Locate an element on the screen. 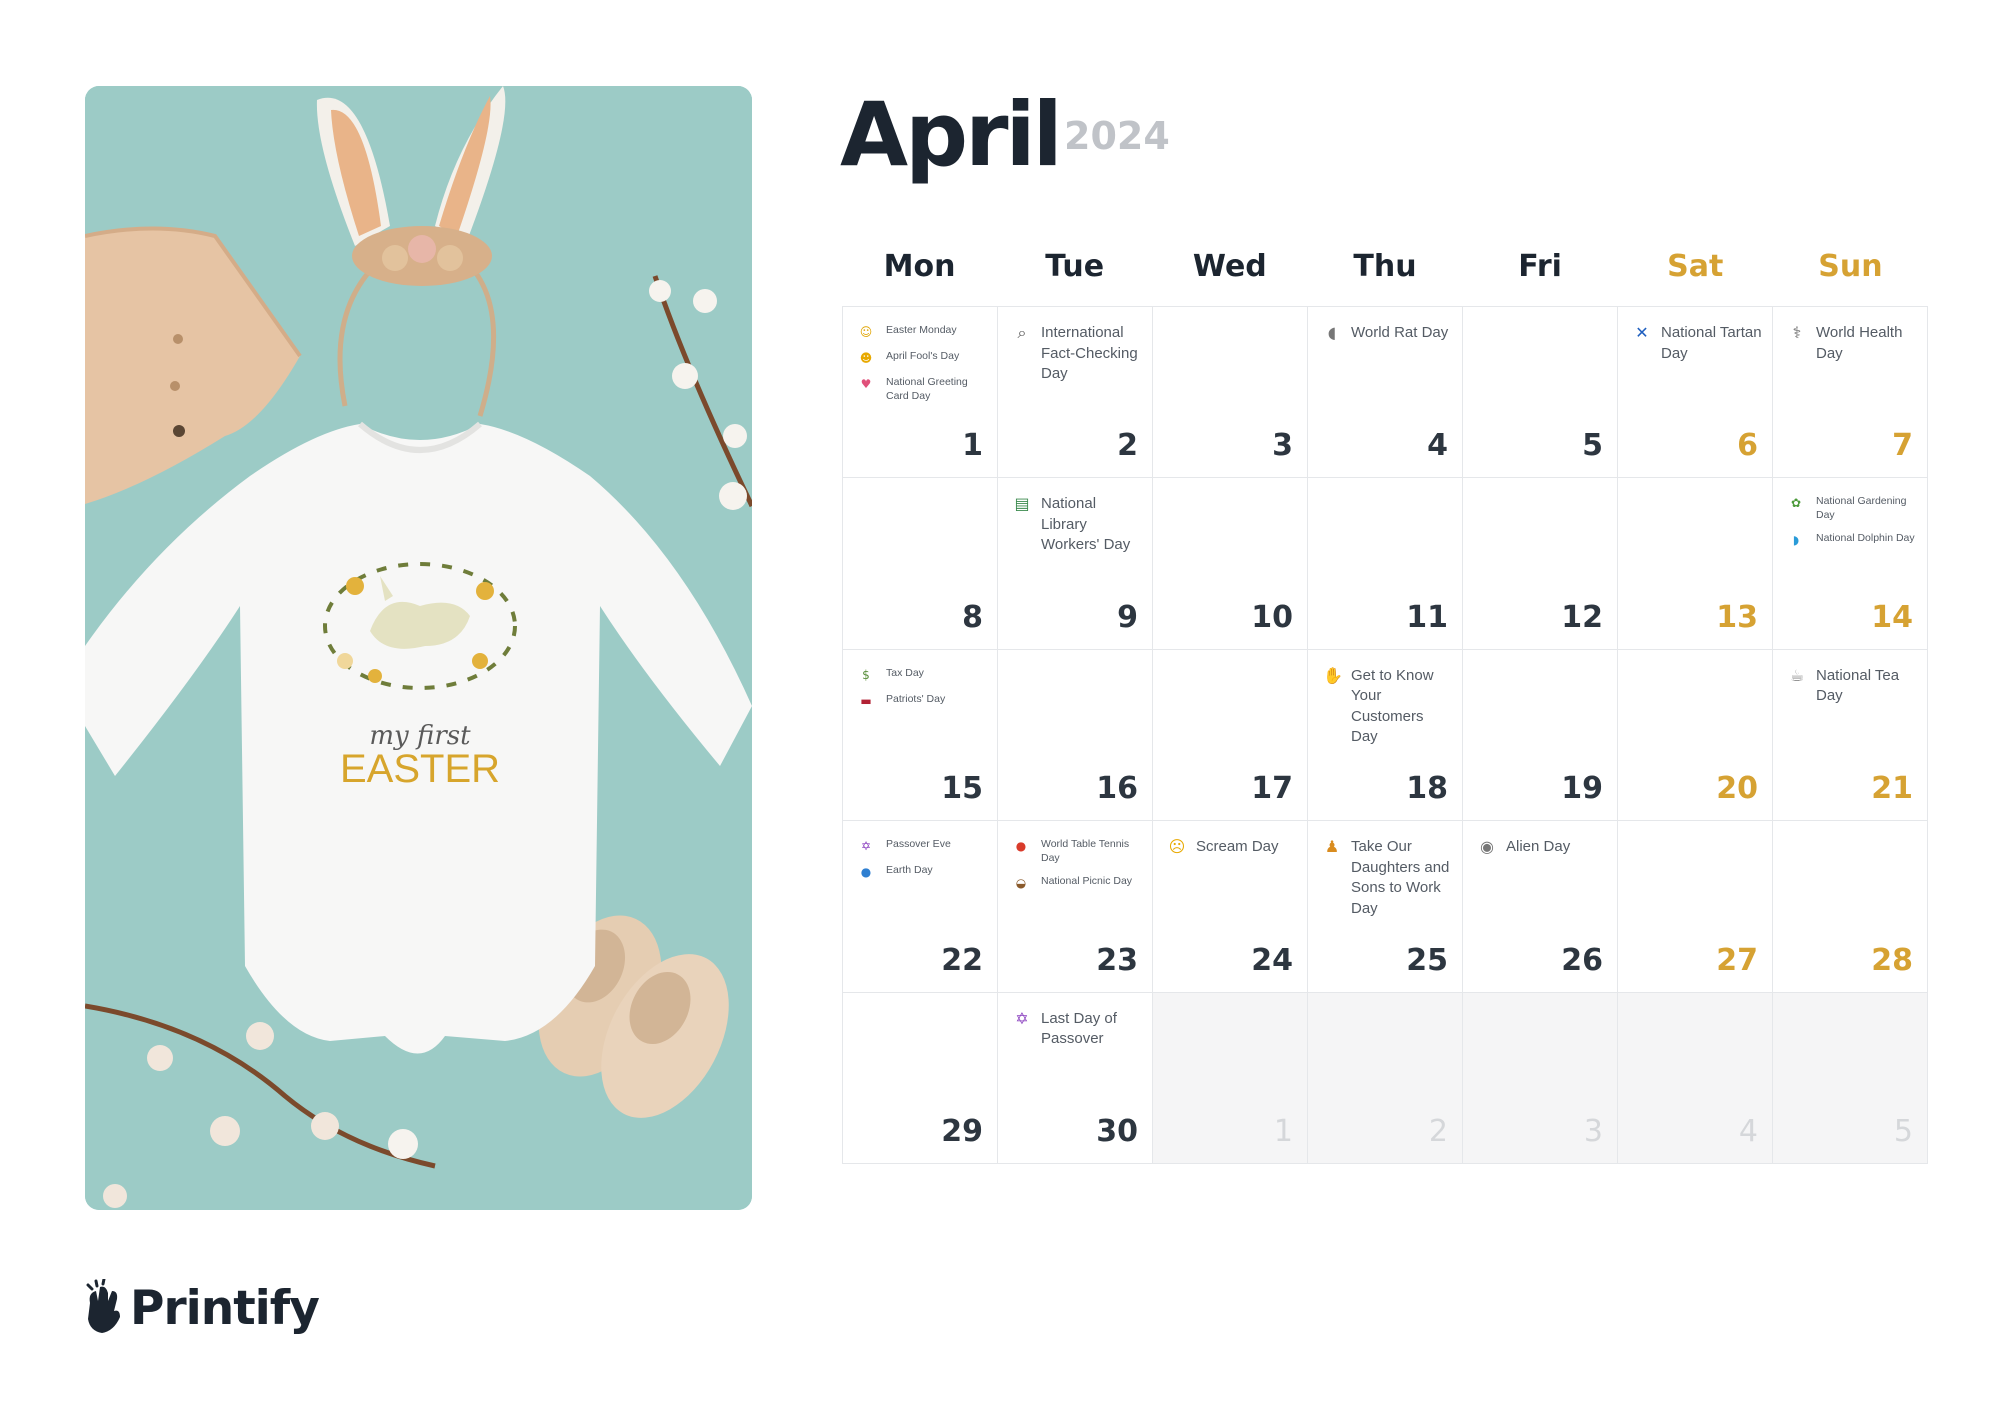  event-label: National Dolphin Day is located at coordinates (1865, 538).